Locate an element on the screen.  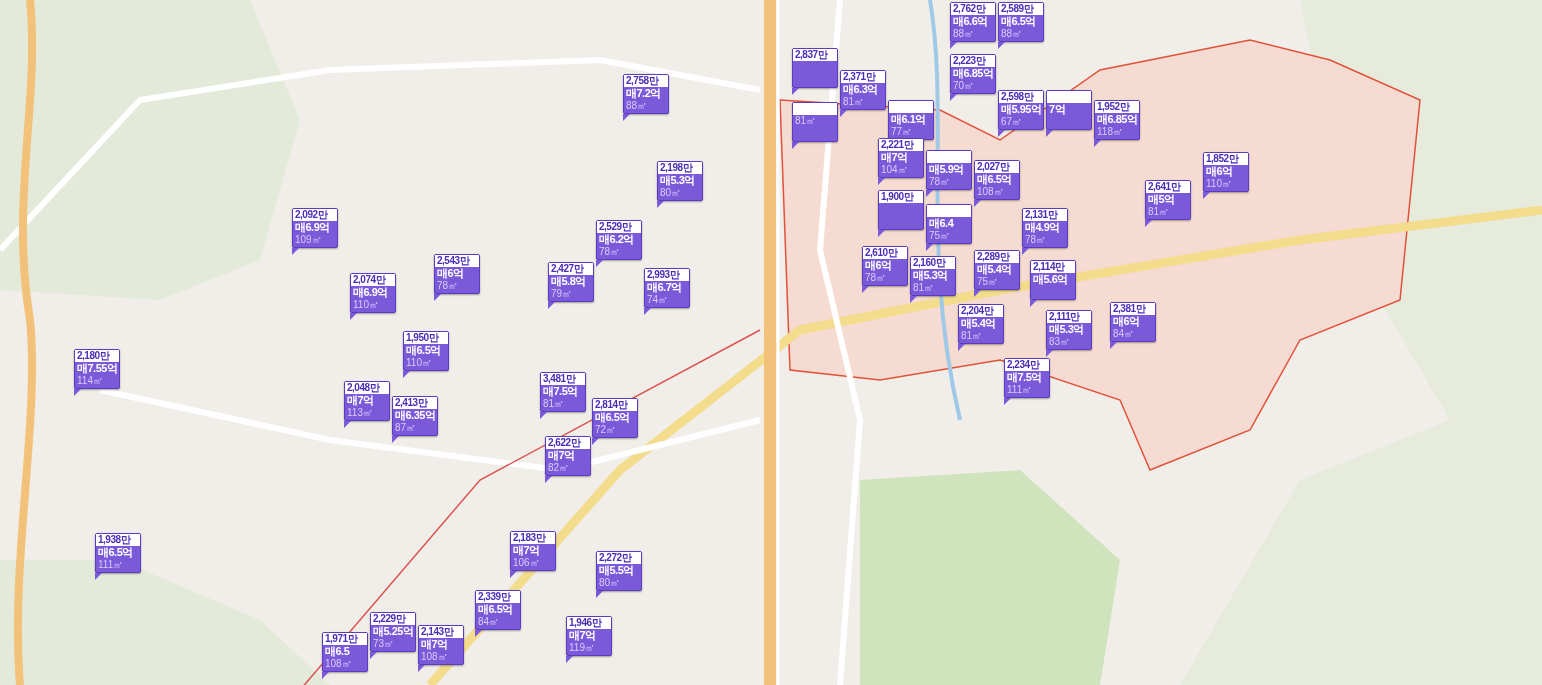
floor-area: 70㎡ is located at coordinates (973, 86).